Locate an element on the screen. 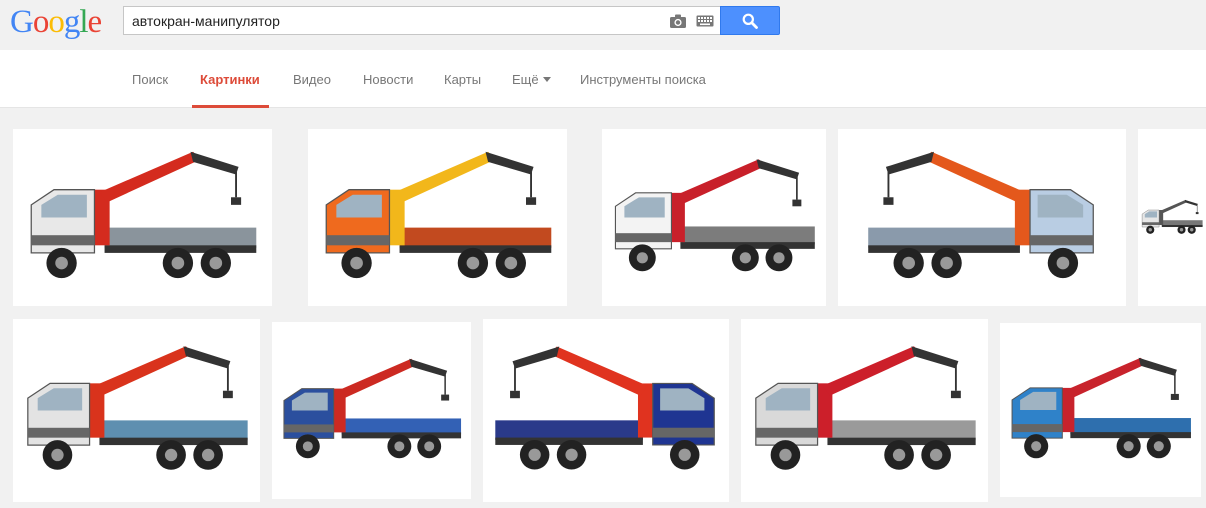 Image resolution: width=1206 pixels, height=508 pixels. active-tab-indicator is located at coordinates (230, 106).